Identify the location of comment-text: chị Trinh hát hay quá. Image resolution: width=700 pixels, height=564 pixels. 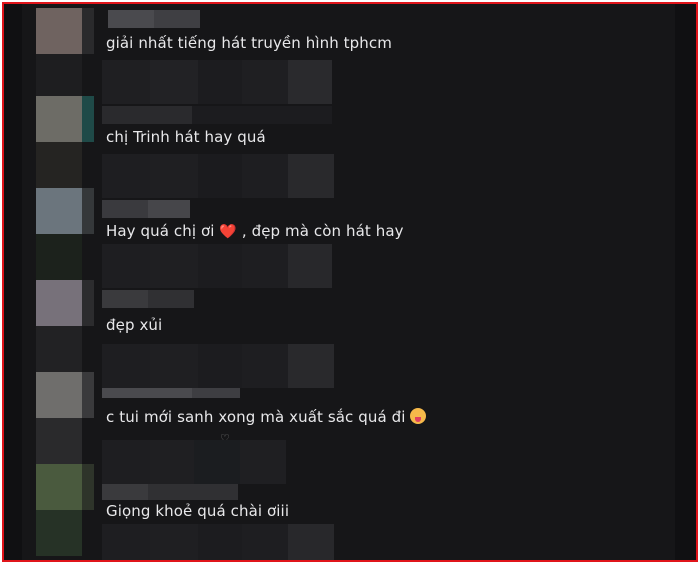
(186, 137).